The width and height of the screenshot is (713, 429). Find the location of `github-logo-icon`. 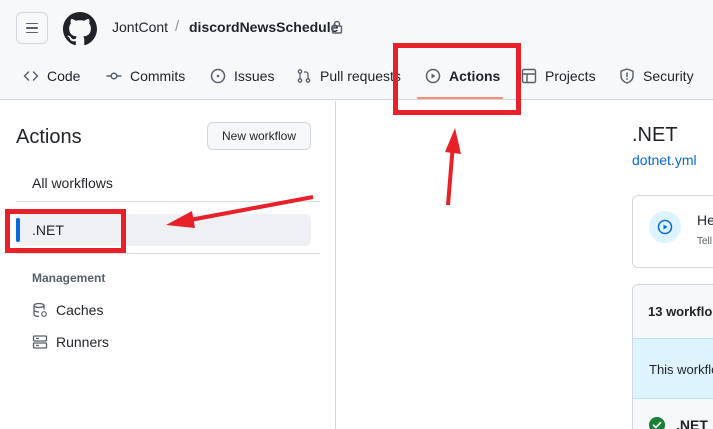

github-logo-icon is located at coordinates (80, 29).